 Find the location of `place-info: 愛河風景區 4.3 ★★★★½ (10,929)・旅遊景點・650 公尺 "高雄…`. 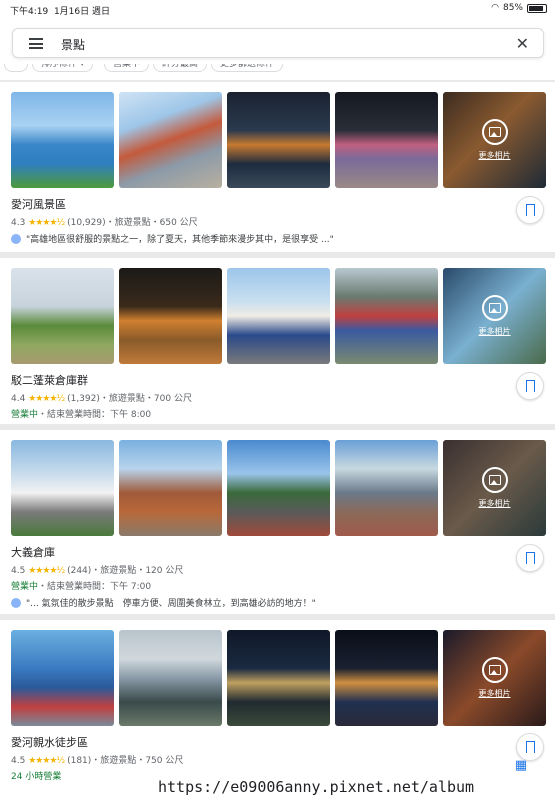

place-info: 愛河風景區 4.3 ★★★★½ (10,929)・旅遊景點・650 公尺 "高雄… is located at coordinates (172, 220).